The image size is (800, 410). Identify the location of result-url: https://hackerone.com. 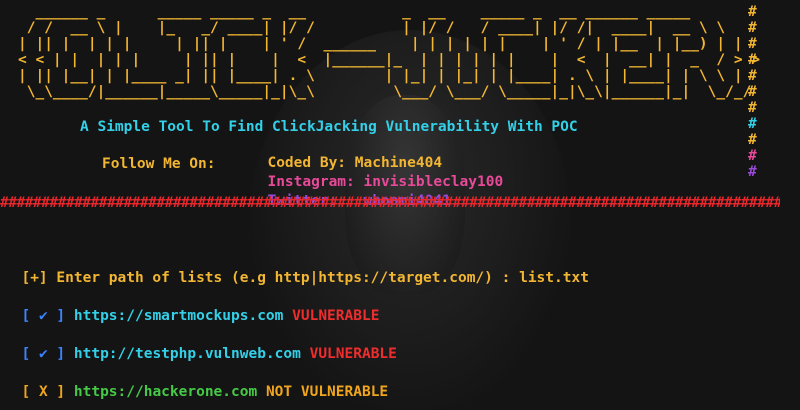
(165, 392).